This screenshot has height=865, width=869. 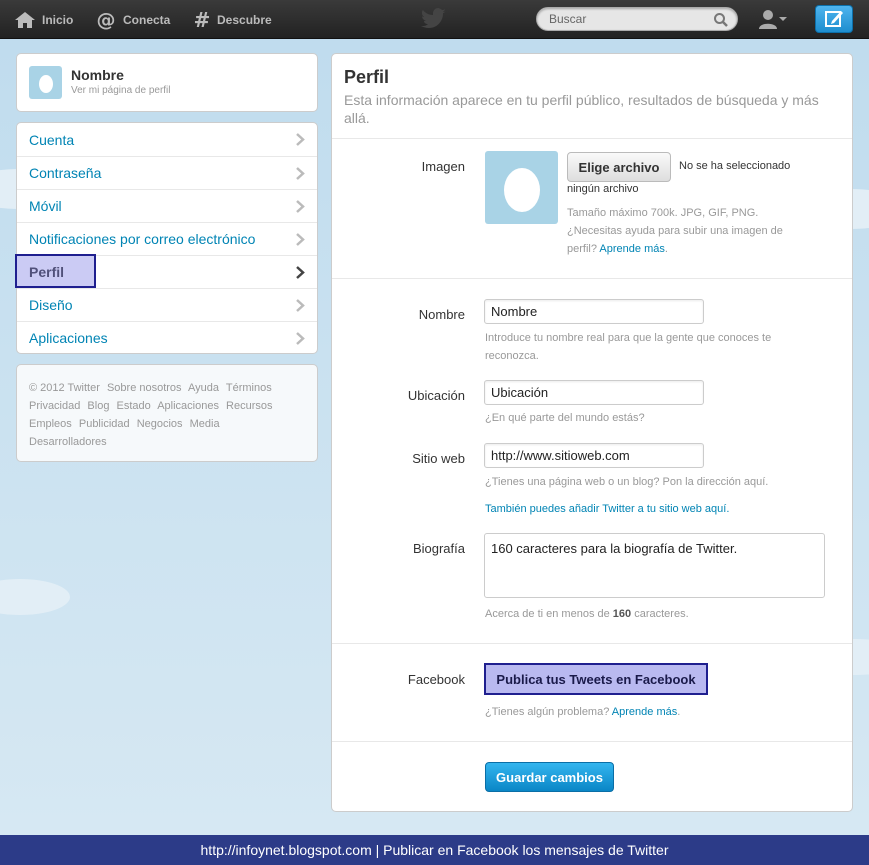 I want to click on view-profile-link: Ver mi página de perfil, so click(x=121, y=90).